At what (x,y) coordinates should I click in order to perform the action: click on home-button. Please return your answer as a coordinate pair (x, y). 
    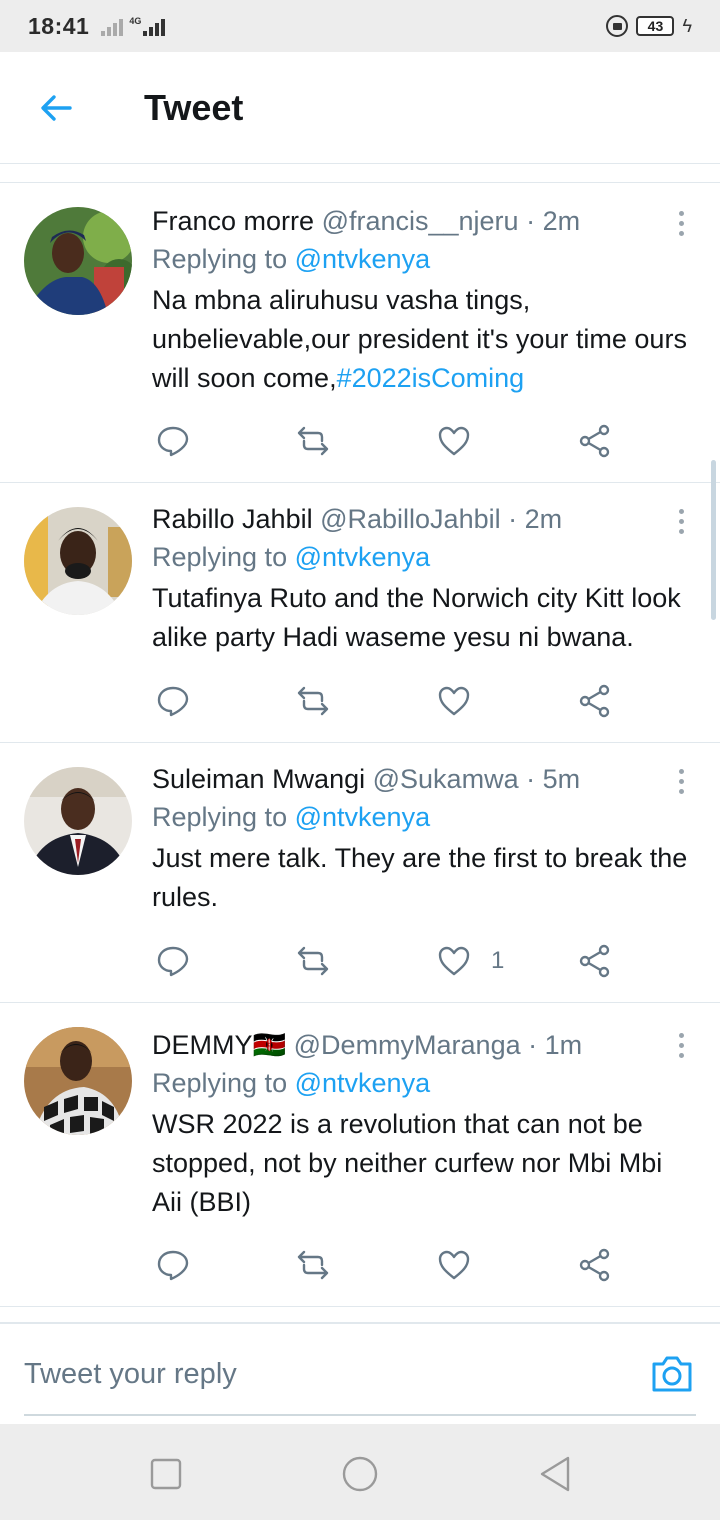
    Looking at the image, I should click on (360, 1474).